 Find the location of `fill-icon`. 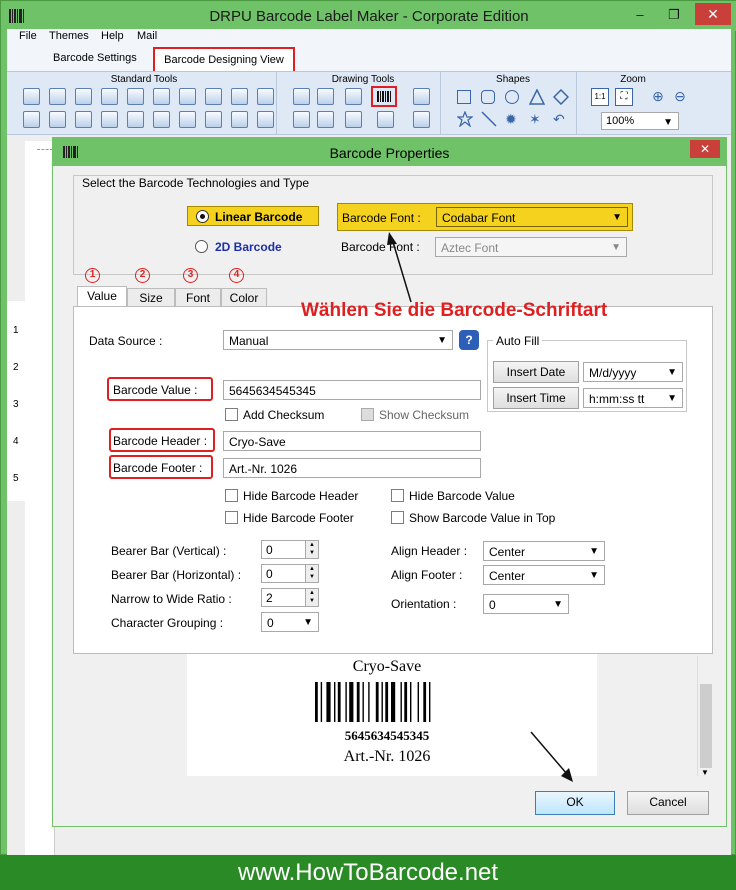

fill-icon is located at coordinates (421, 119).